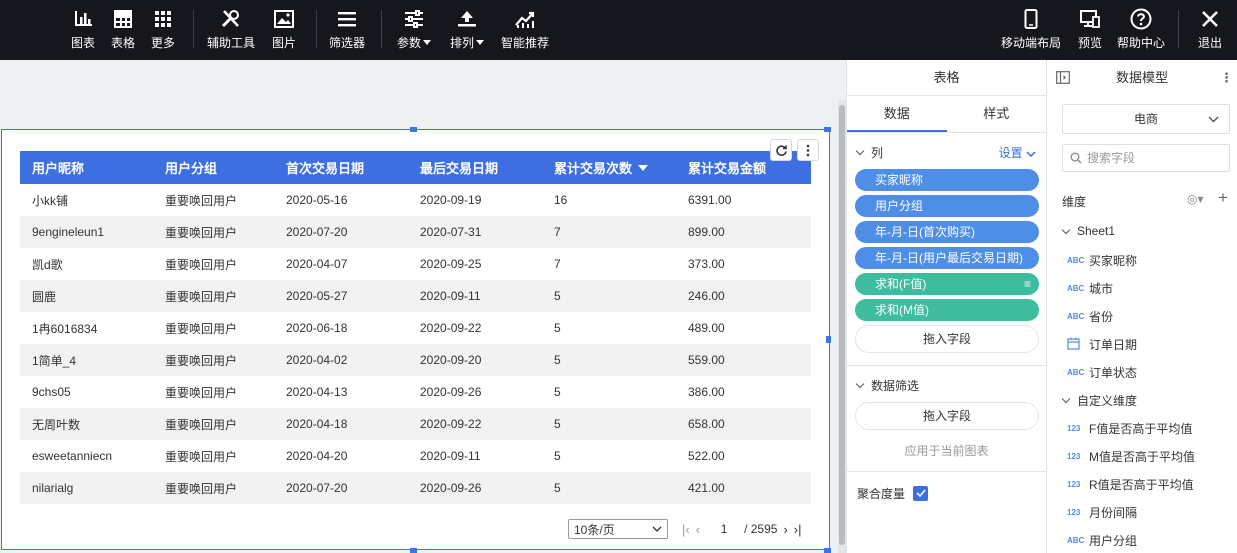 The image size is (1237, 553). What do you see at coordinates (947, 180) in the screenshot?
I see `dimension-field-pill: 买家昵称` at bounding box center [947, 180].